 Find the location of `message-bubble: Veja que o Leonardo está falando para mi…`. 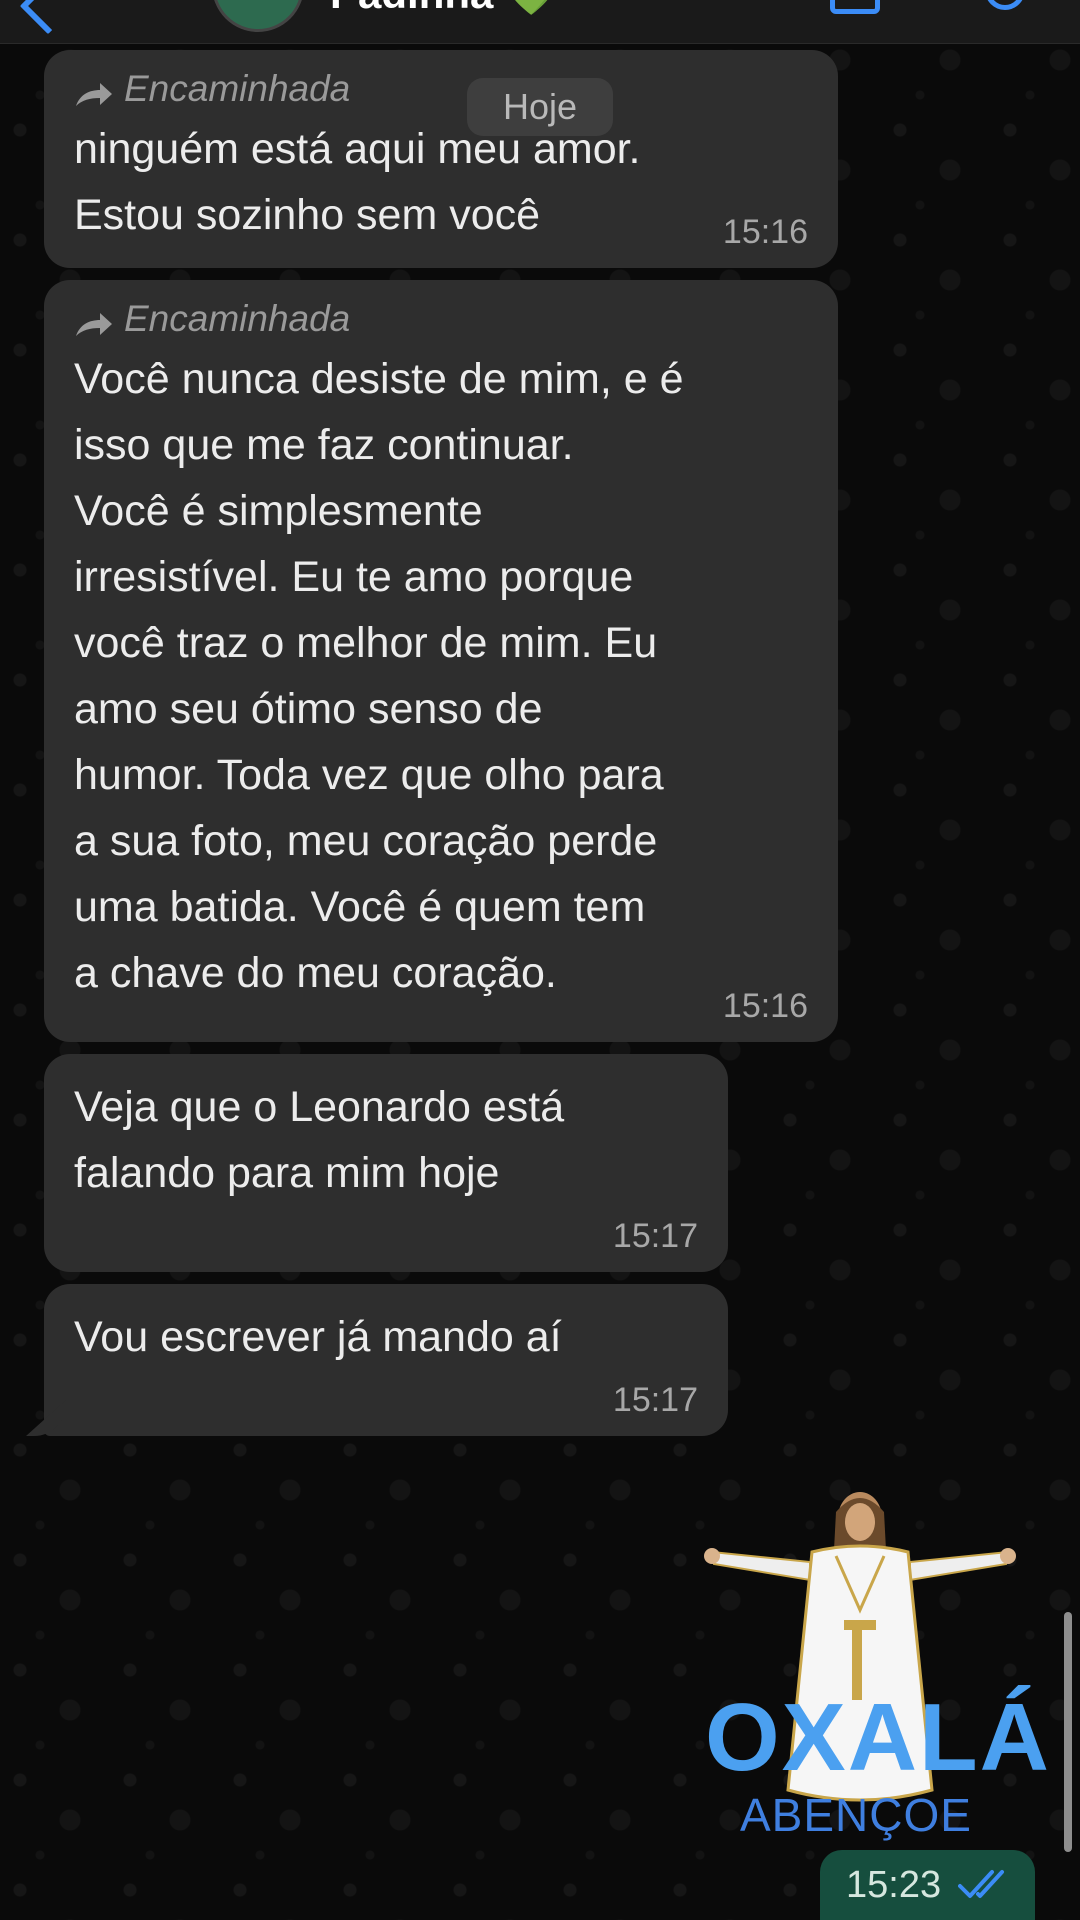

message-bubble: Veja que o Leonardo está falando para mi… is located at coordinates (386, 1163).